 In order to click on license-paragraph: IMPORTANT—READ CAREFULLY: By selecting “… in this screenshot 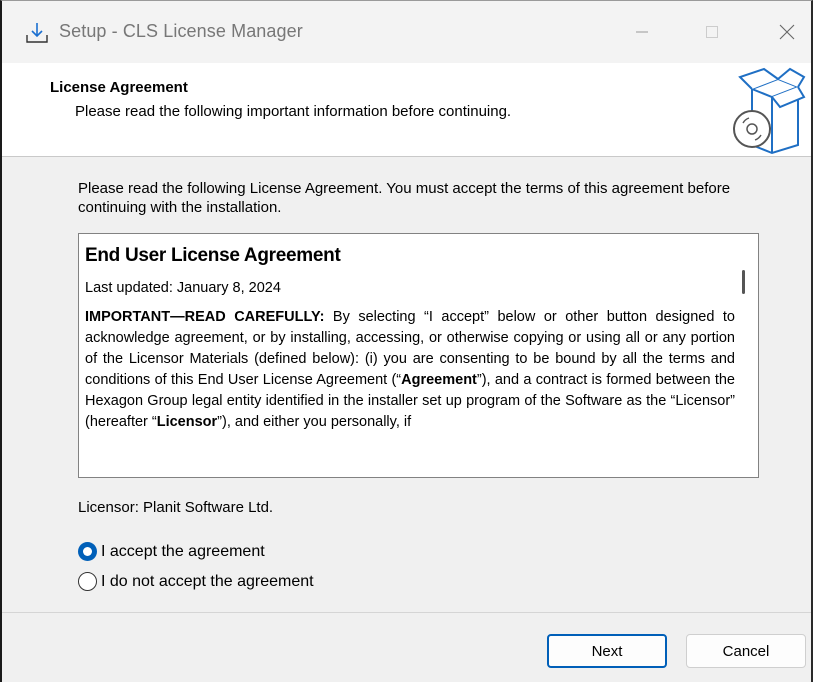, I will do `click(410, 370)`.